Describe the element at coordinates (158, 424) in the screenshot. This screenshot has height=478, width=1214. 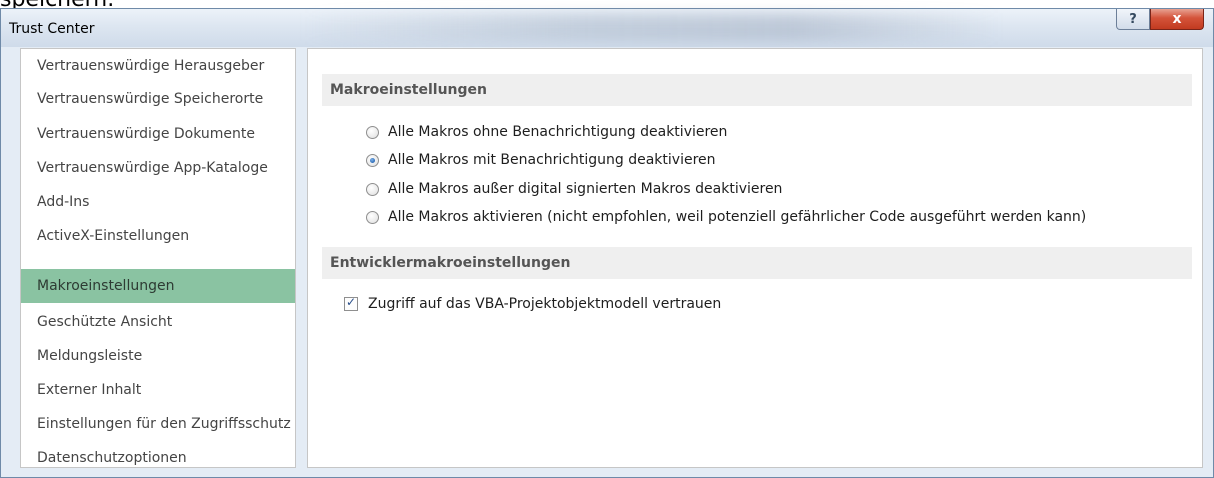
I see `sidebar-item-access-protection-settings: Einstellungen für den Zugriffsschutz` at that location.